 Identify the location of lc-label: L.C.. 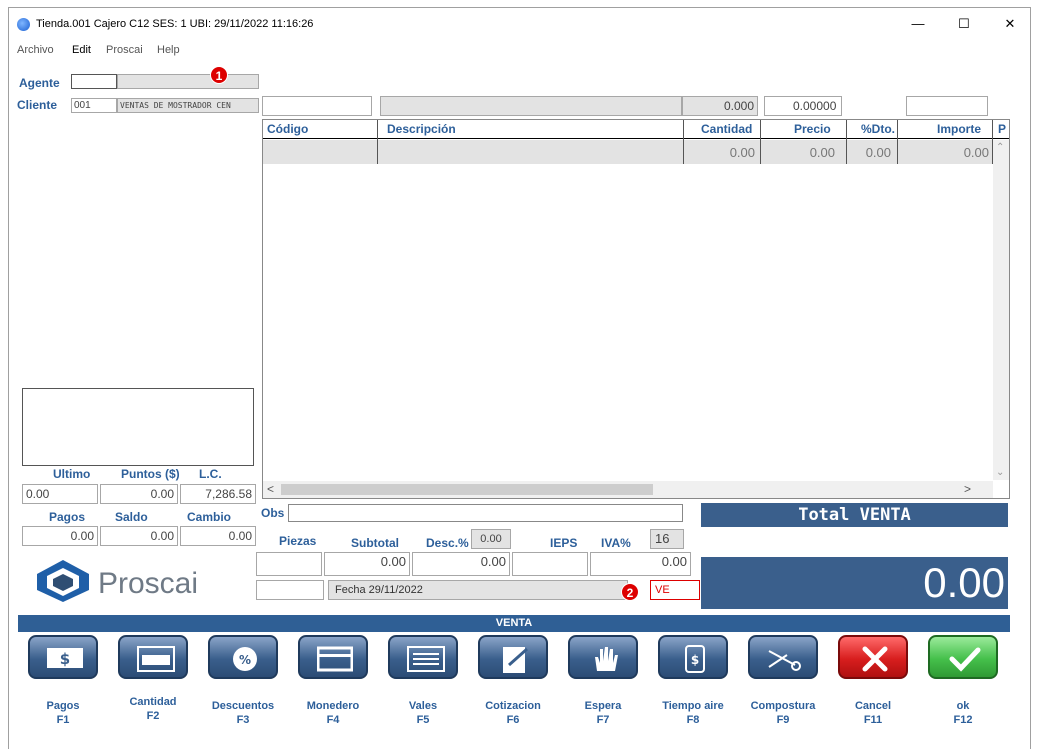
(210, 474).